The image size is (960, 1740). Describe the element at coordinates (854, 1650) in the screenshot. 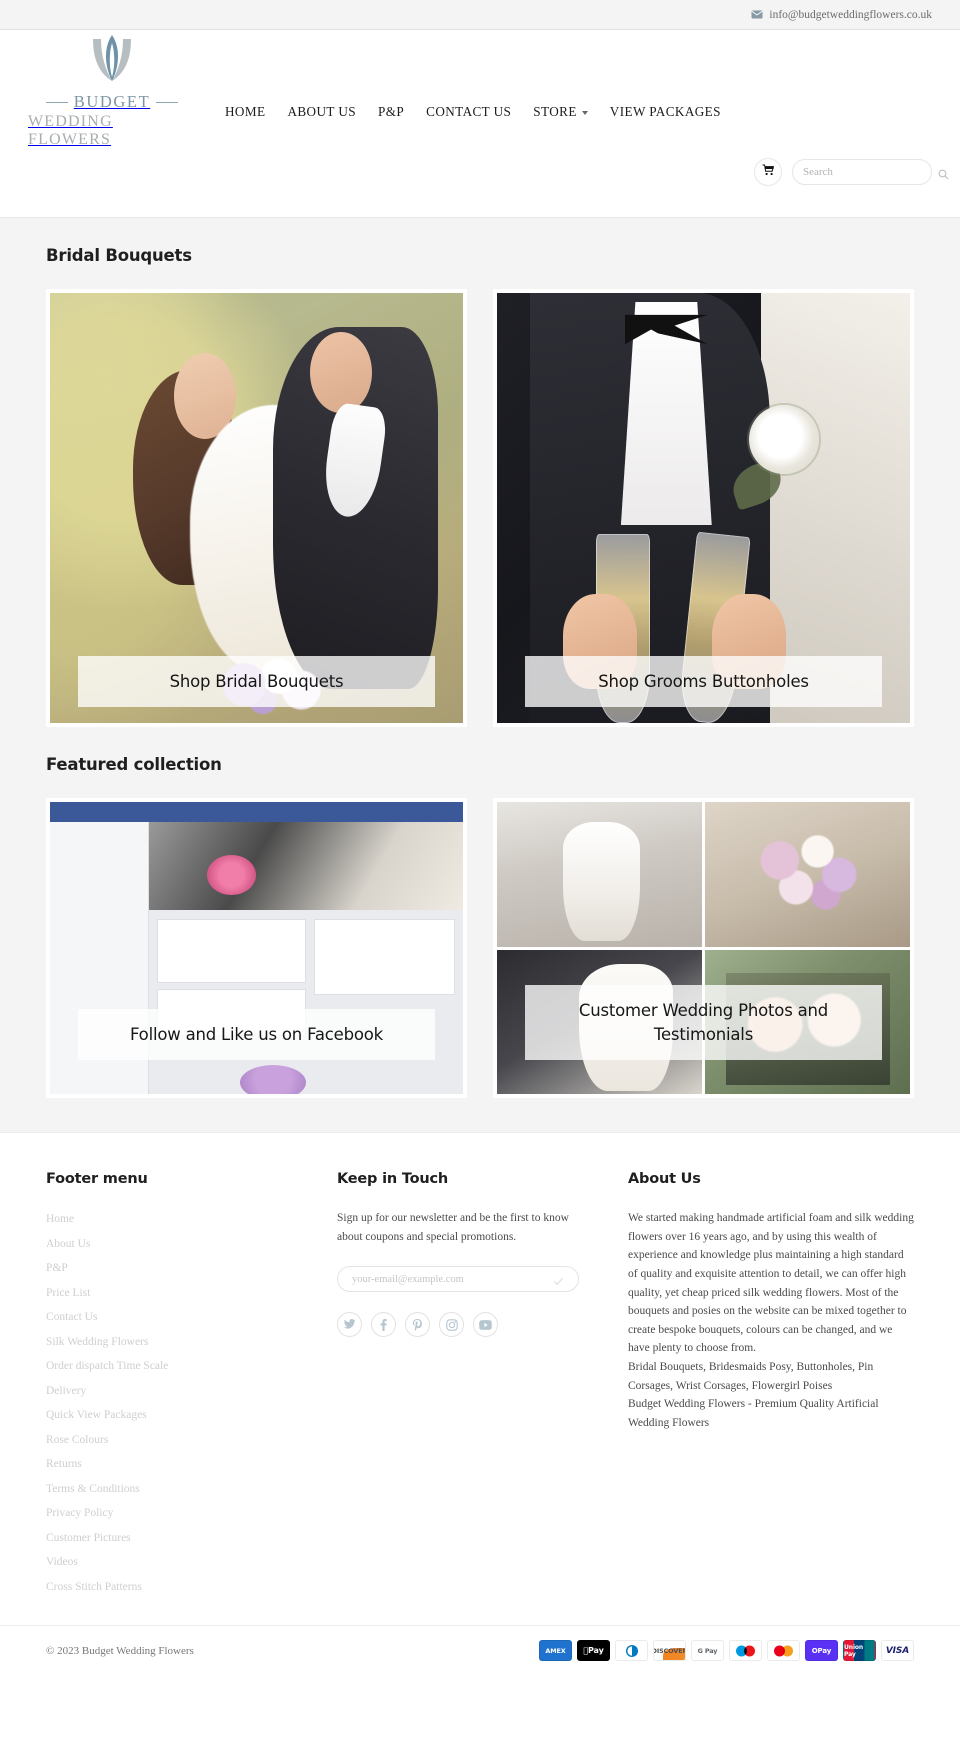

I see `payment-label: Union Pay` at that location.